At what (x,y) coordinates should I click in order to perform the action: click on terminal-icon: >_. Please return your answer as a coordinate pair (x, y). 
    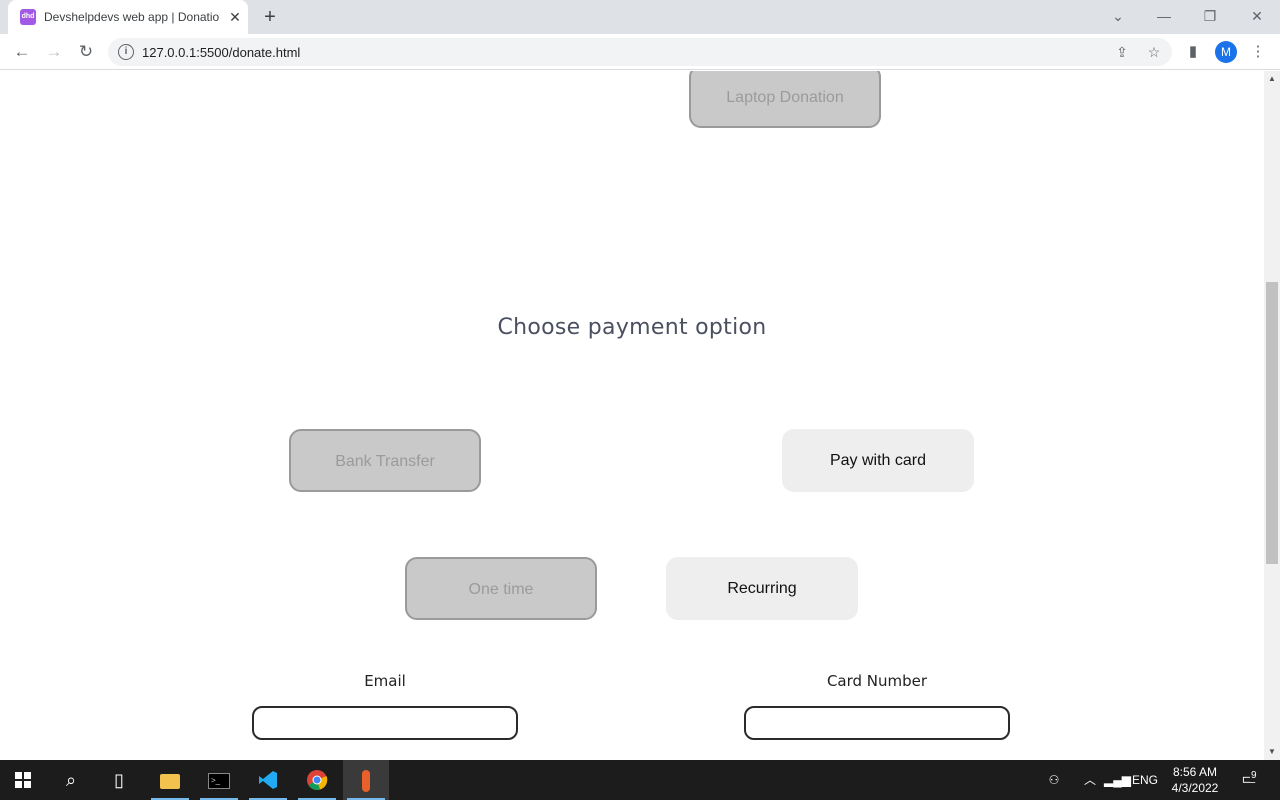
    Looking at the image, I should click on (219, 780).